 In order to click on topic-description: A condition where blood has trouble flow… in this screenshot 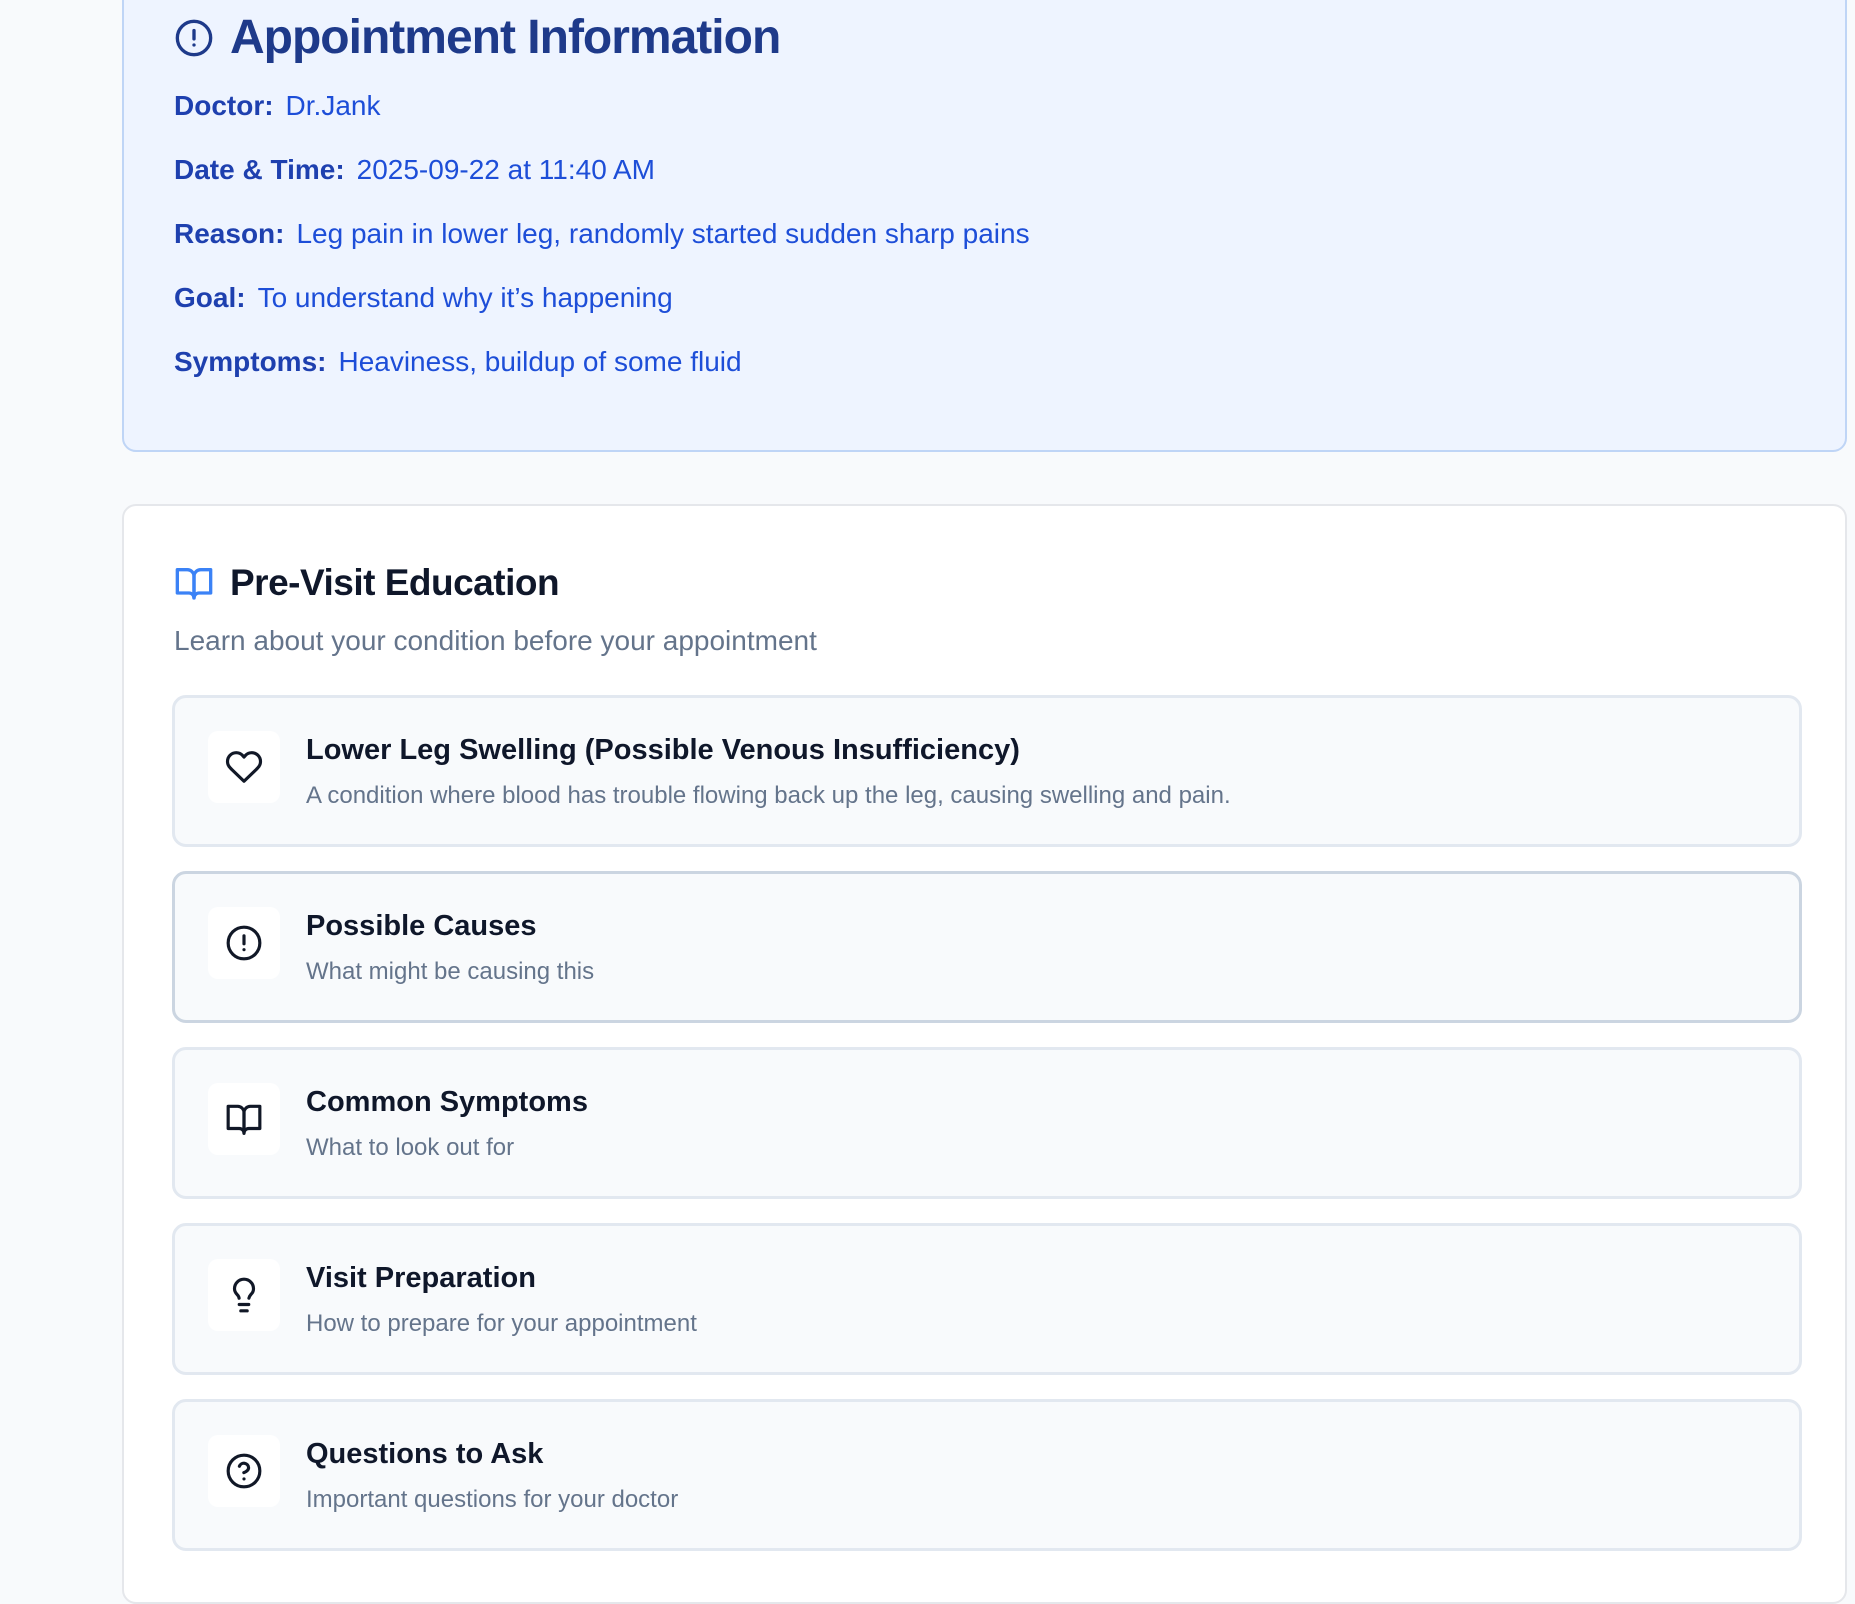, I will do `click(768, 795)`.